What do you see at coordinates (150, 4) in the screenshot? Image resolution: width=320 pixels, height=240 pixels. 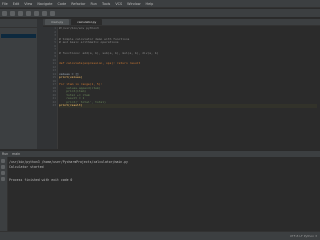 I see `menu-item: Help` at bounding box center [150, 4].